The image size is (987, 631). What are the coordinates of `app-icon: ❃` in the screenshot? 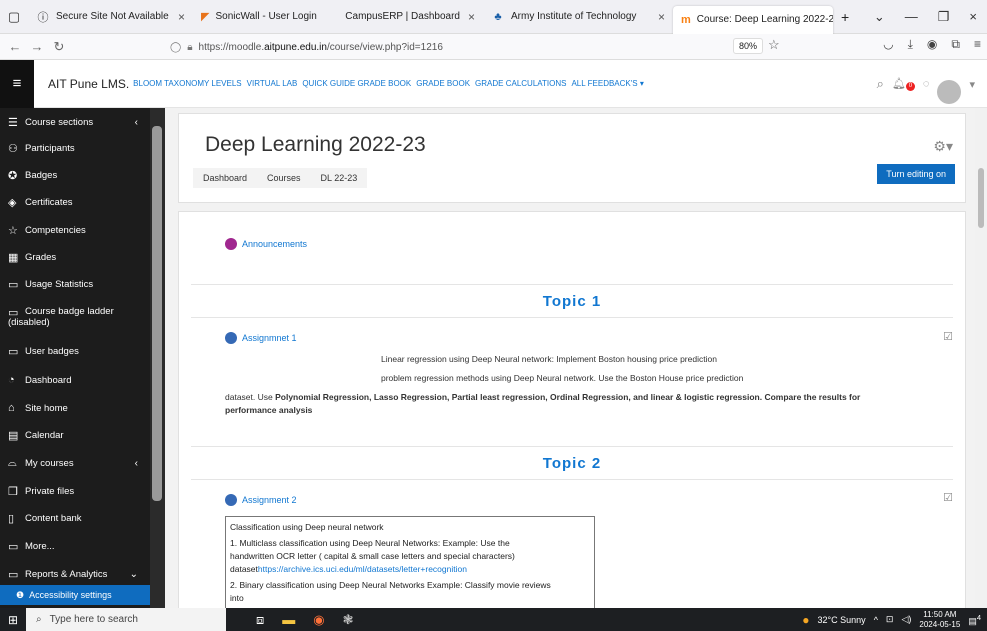 It's located at (348, 620).